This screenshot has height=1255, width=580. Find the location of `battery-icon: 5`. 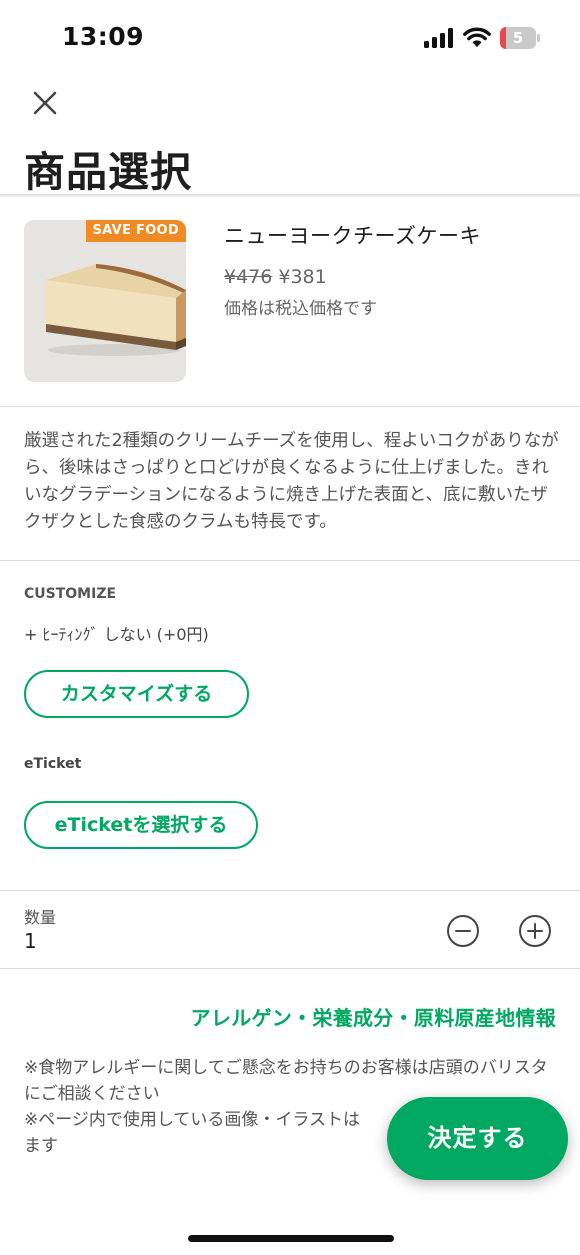

battery-icon: 5 is located at coordinates (520, 38).